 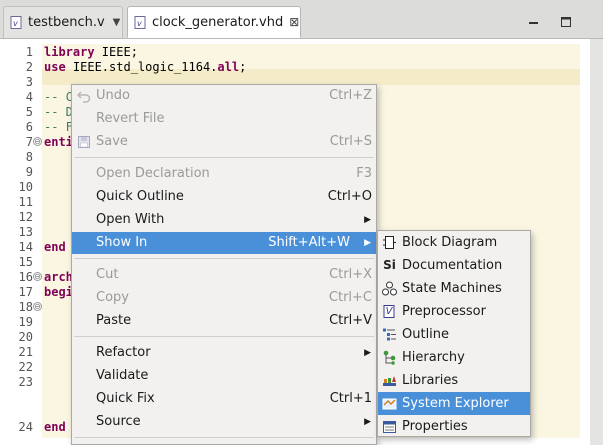 I want to click on save-icon, so click(x=84, y=142).